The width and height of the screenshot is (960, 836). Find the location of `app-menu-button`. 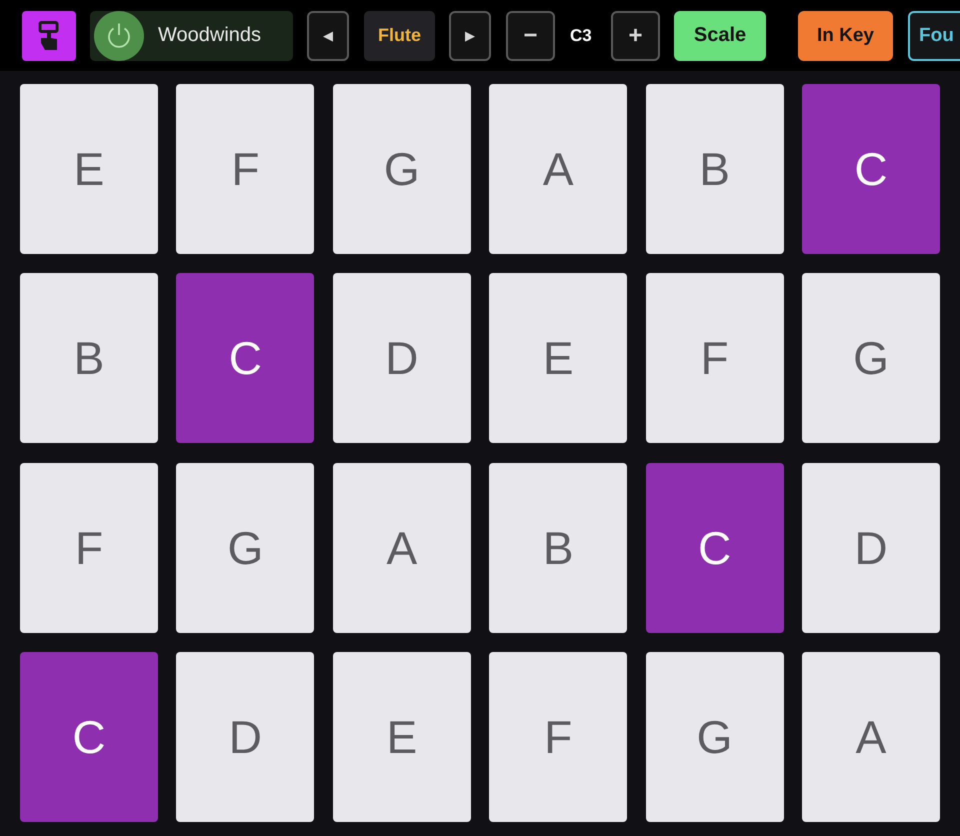

app-menu-button is located at coordinates (49, 35).